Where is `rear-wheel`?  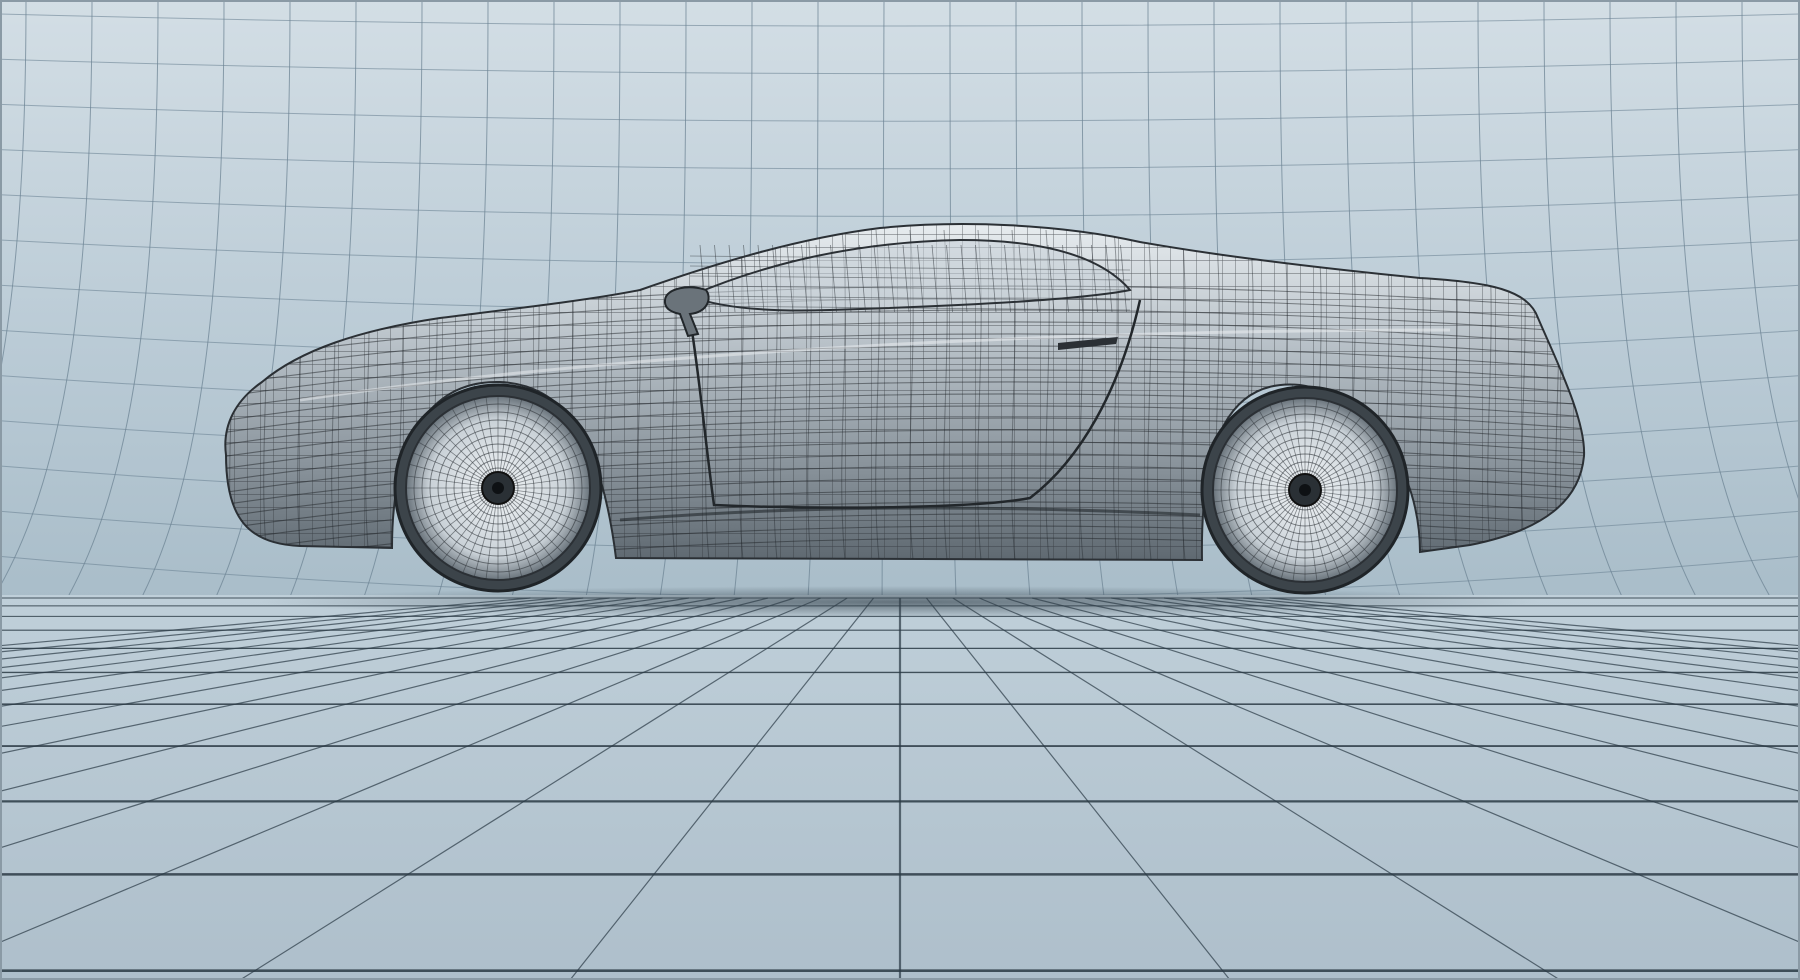 rear-wheel is located at coordinates (1305, 490).